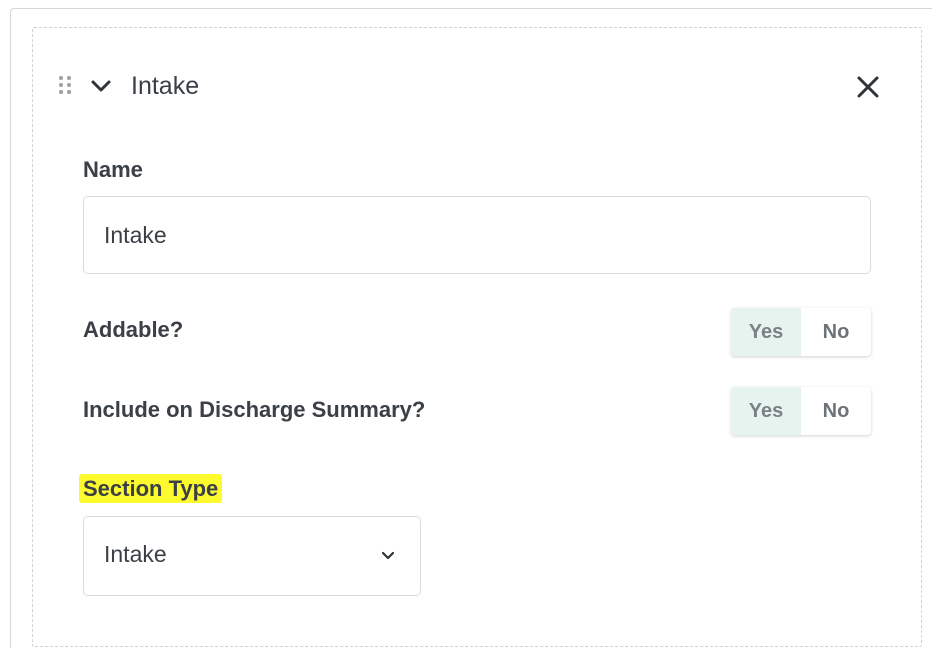  What do you see at coordinates (113, 169) in the screenshot?
I see `name-label: Name` at bounding box center [113, 169].